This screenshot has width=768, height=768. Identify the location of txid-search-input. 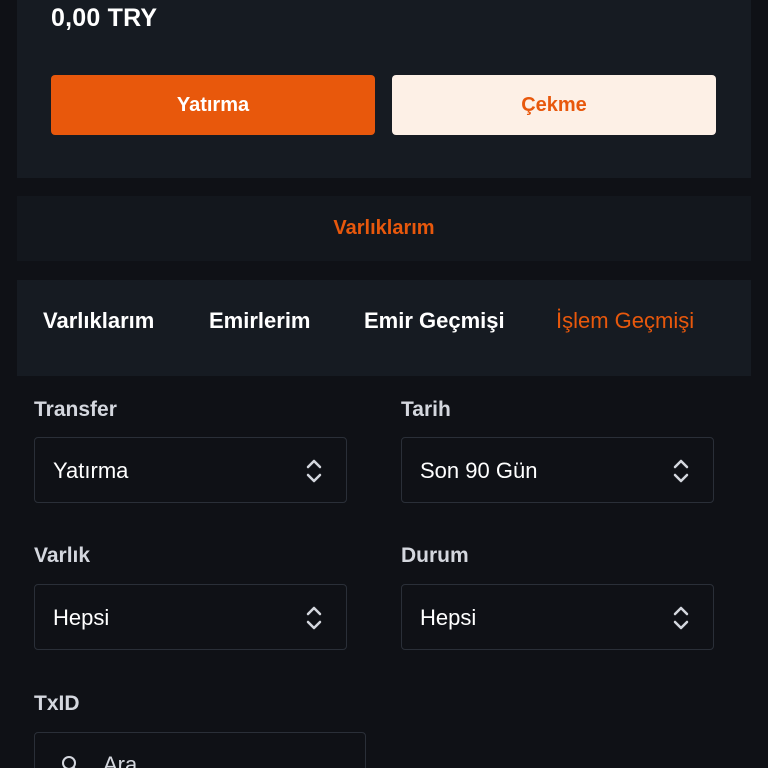
(223, 758).